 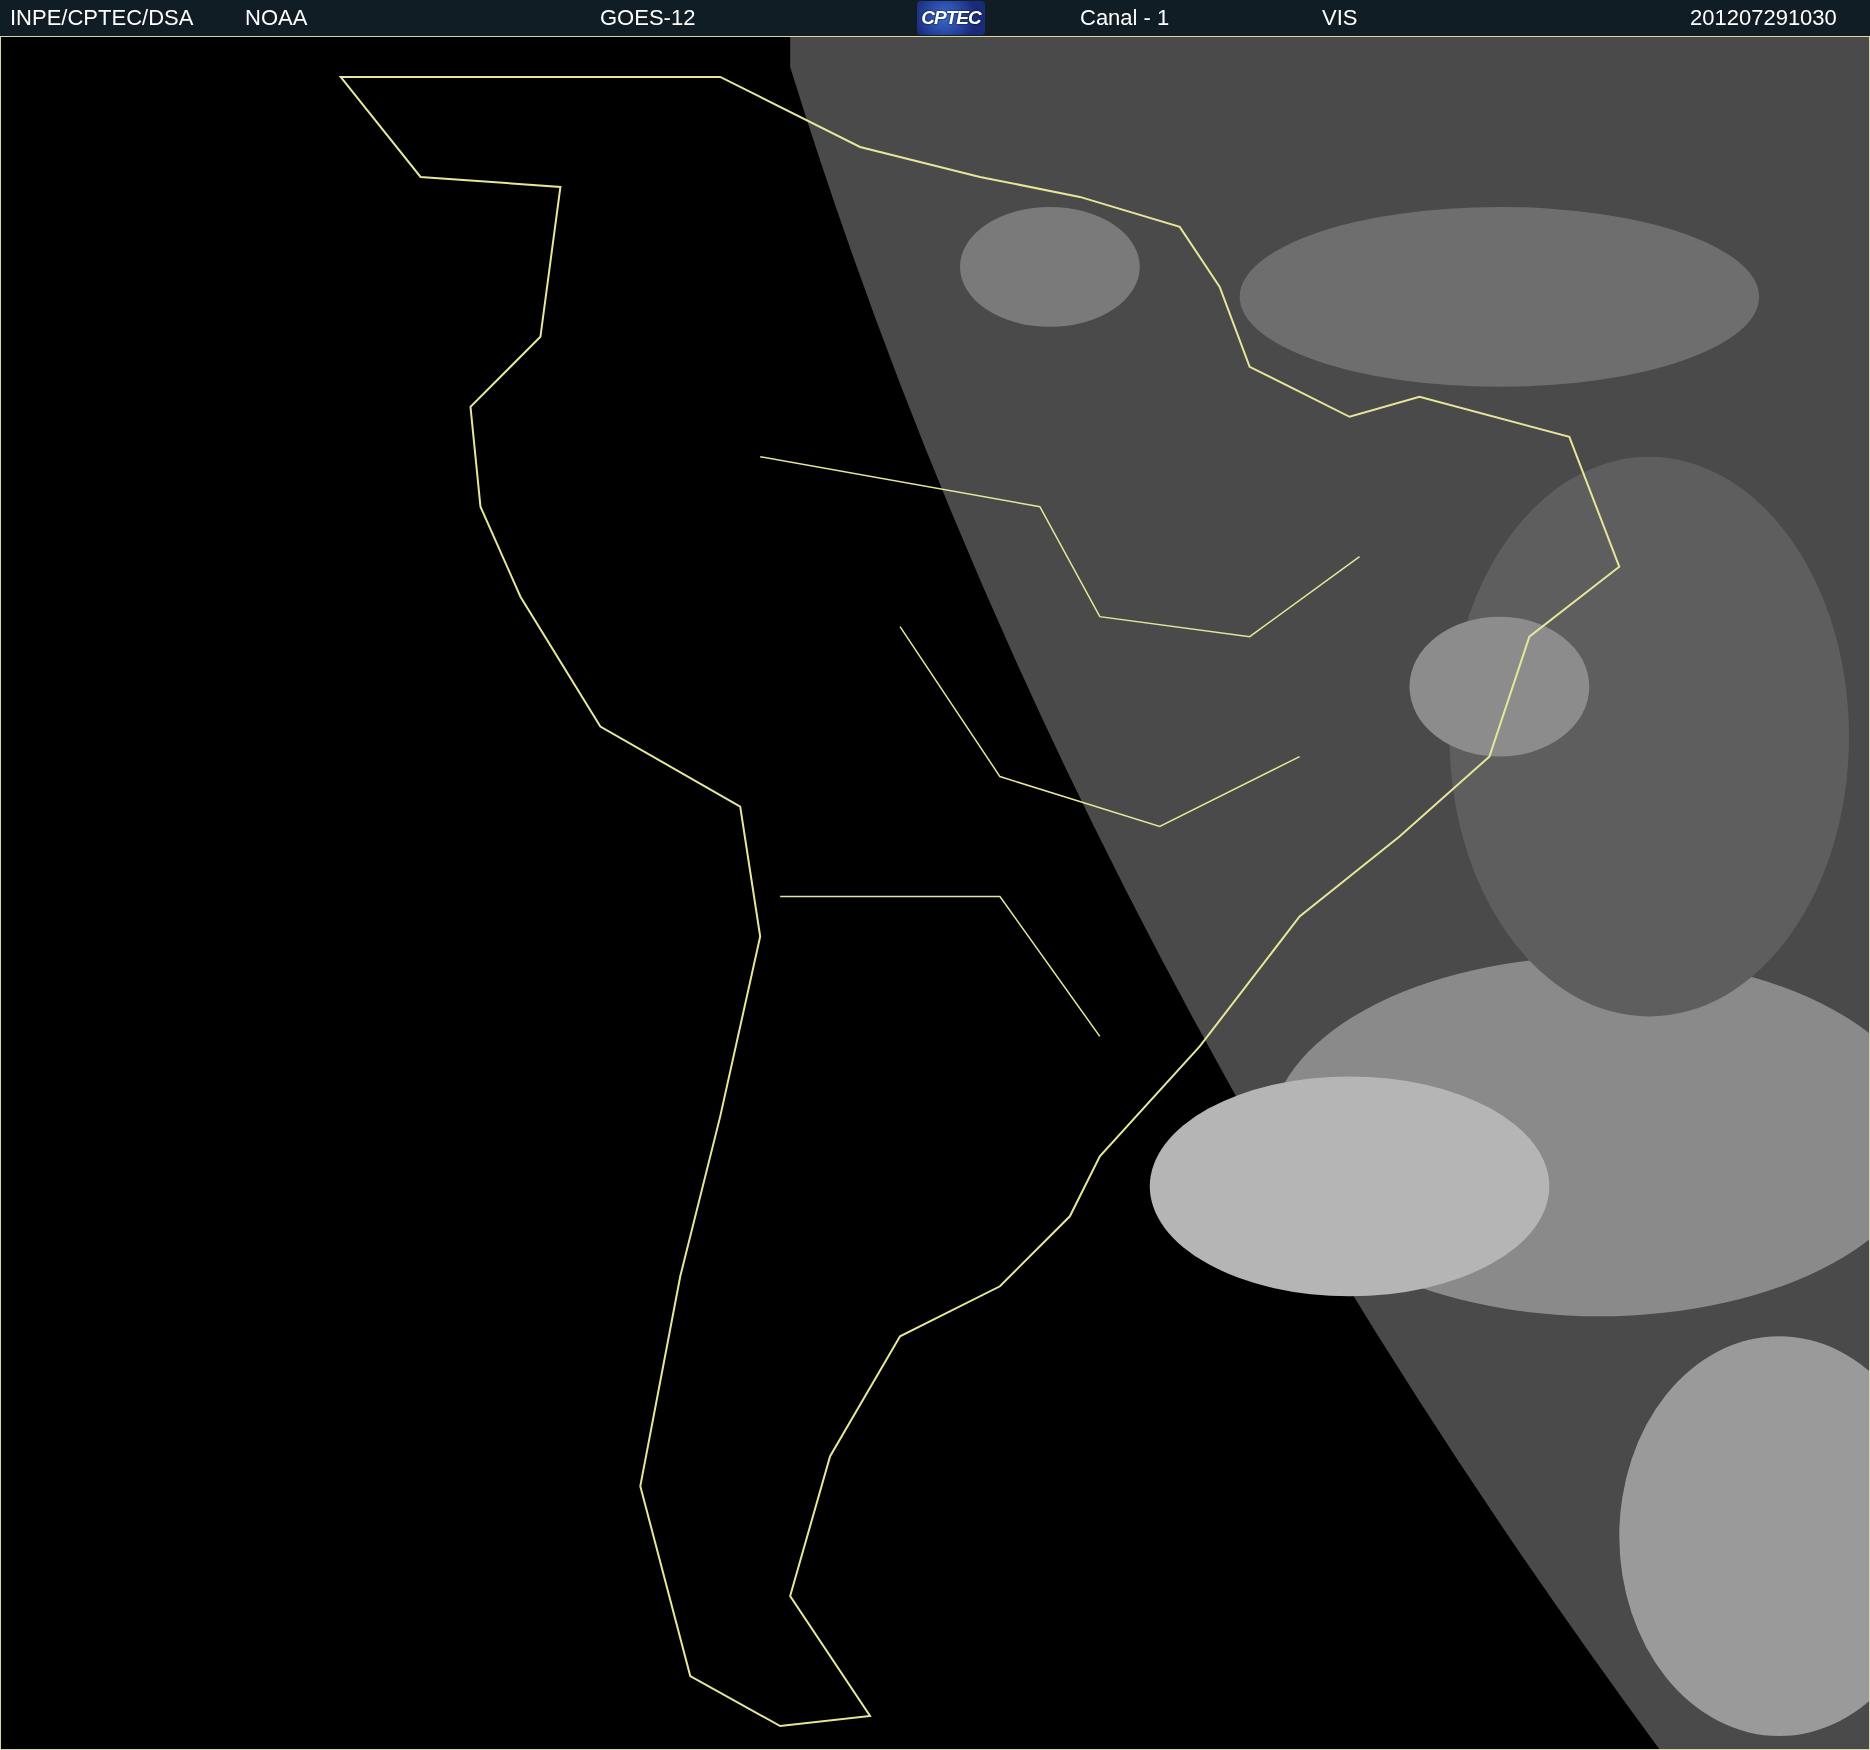 What do you see at coordinates (1340, 18) in the screenshot?
I see `band-label: VIS` at bounding box center [1340, 18].